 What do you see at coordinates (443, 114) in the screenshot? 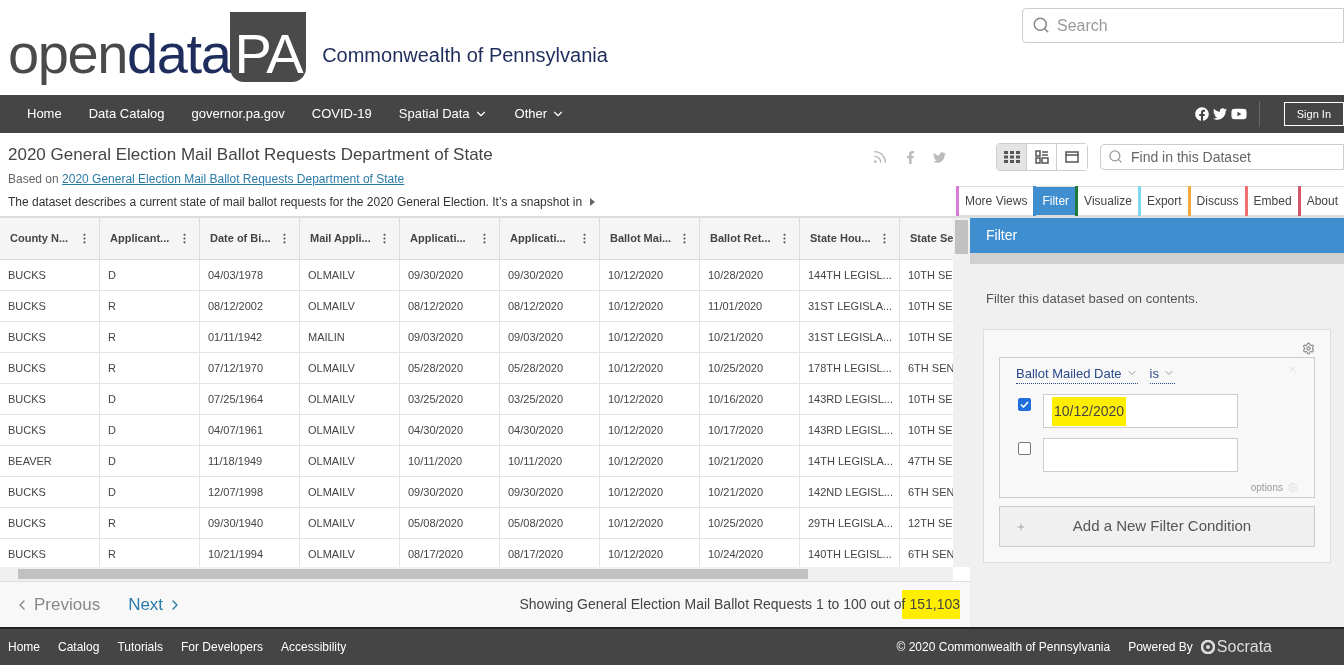
I see `nav-link: Spatial Data` at bounding box center [443, 114].